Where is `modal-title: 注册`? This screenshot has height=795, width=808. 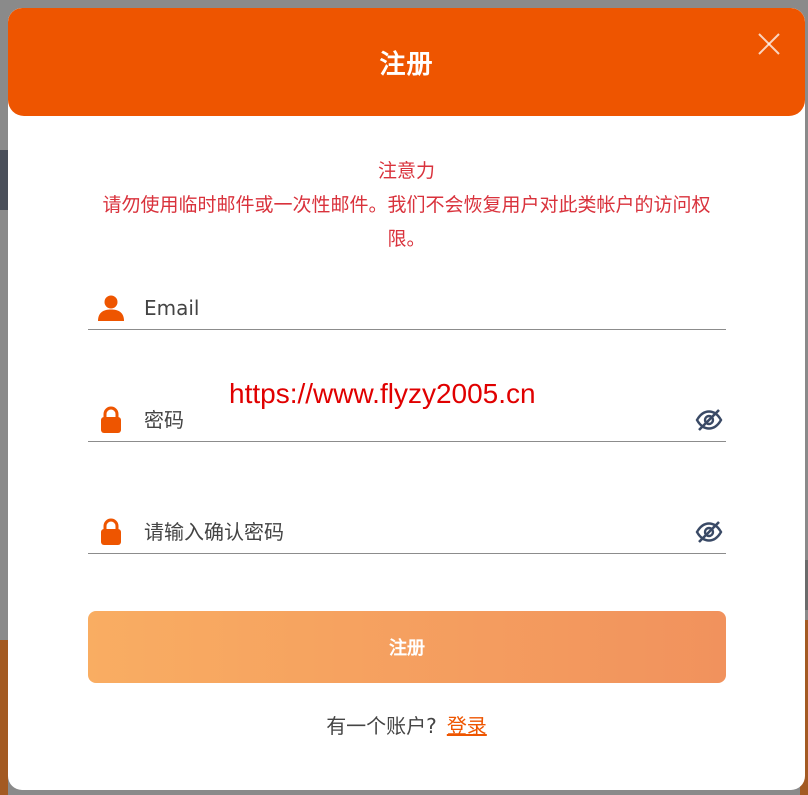
modal-title: 注册 is located at coordinates (406, 64).